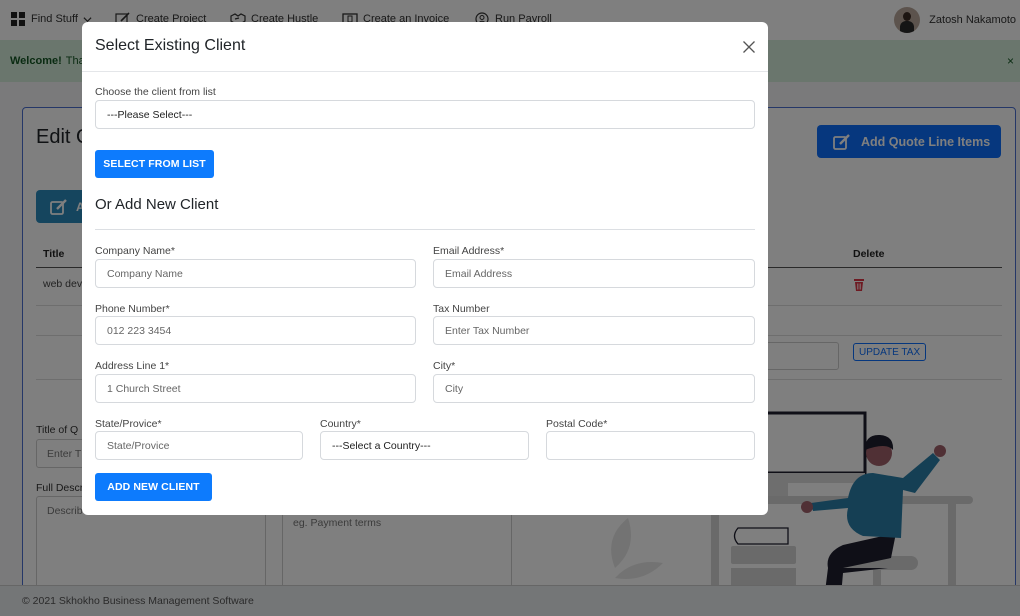 This screenshot has height=616, width=1020. Describe the element at coordinates (170, 45) in the screenshot. I see `modal-title: Select Existing Client` at that location.